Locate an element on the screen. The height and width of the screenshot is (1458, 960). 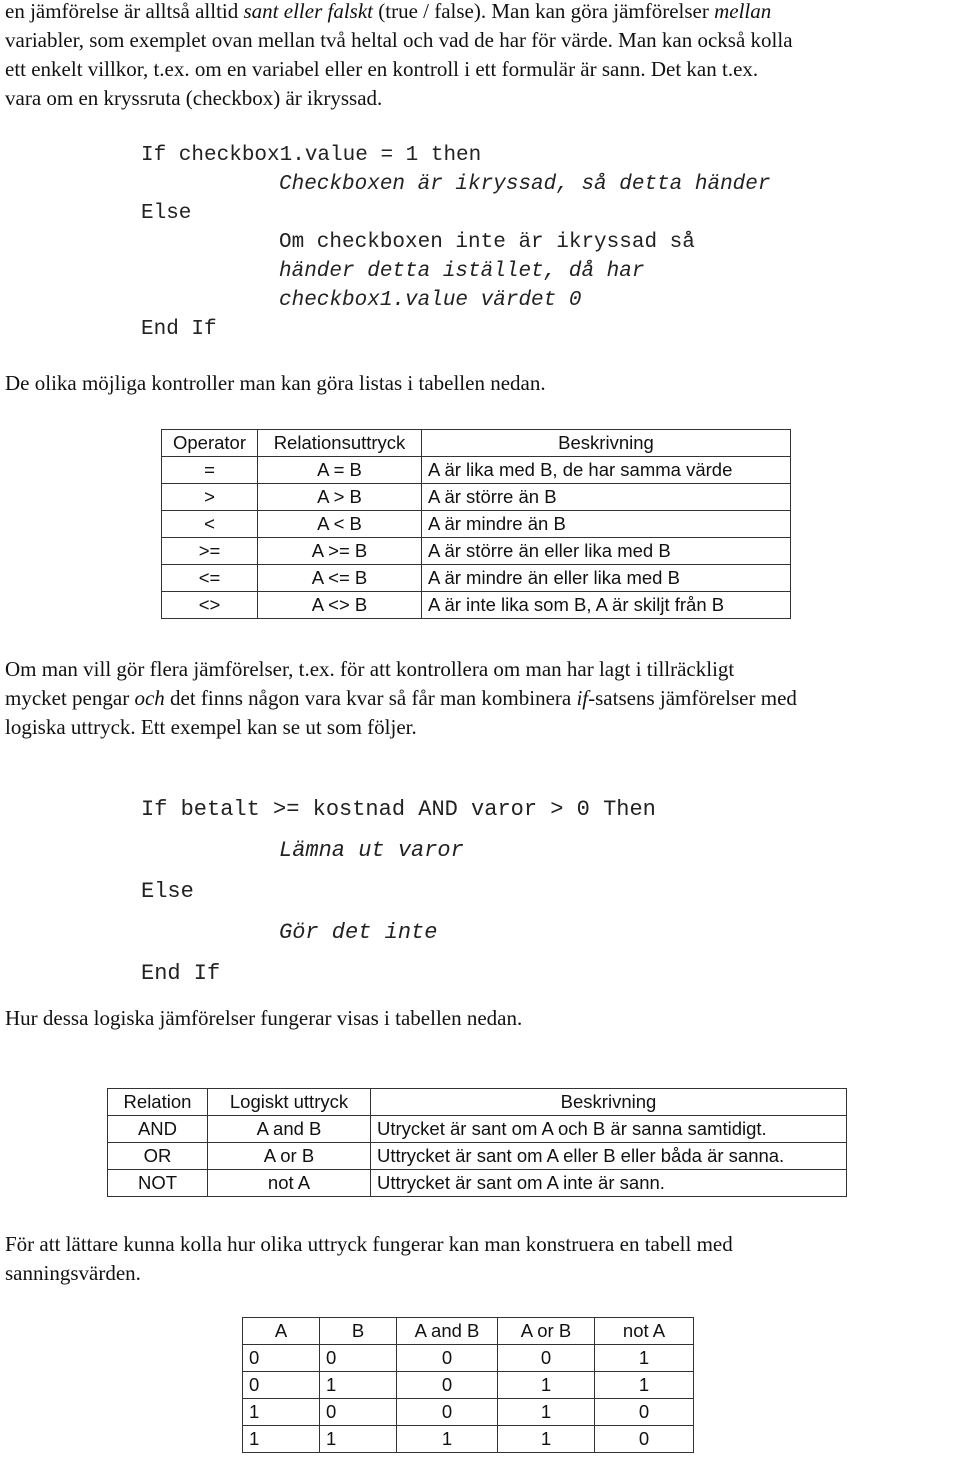
table-header-row: Operator Relationsuttryck Beskrivning is located at coordinates (476, 443).